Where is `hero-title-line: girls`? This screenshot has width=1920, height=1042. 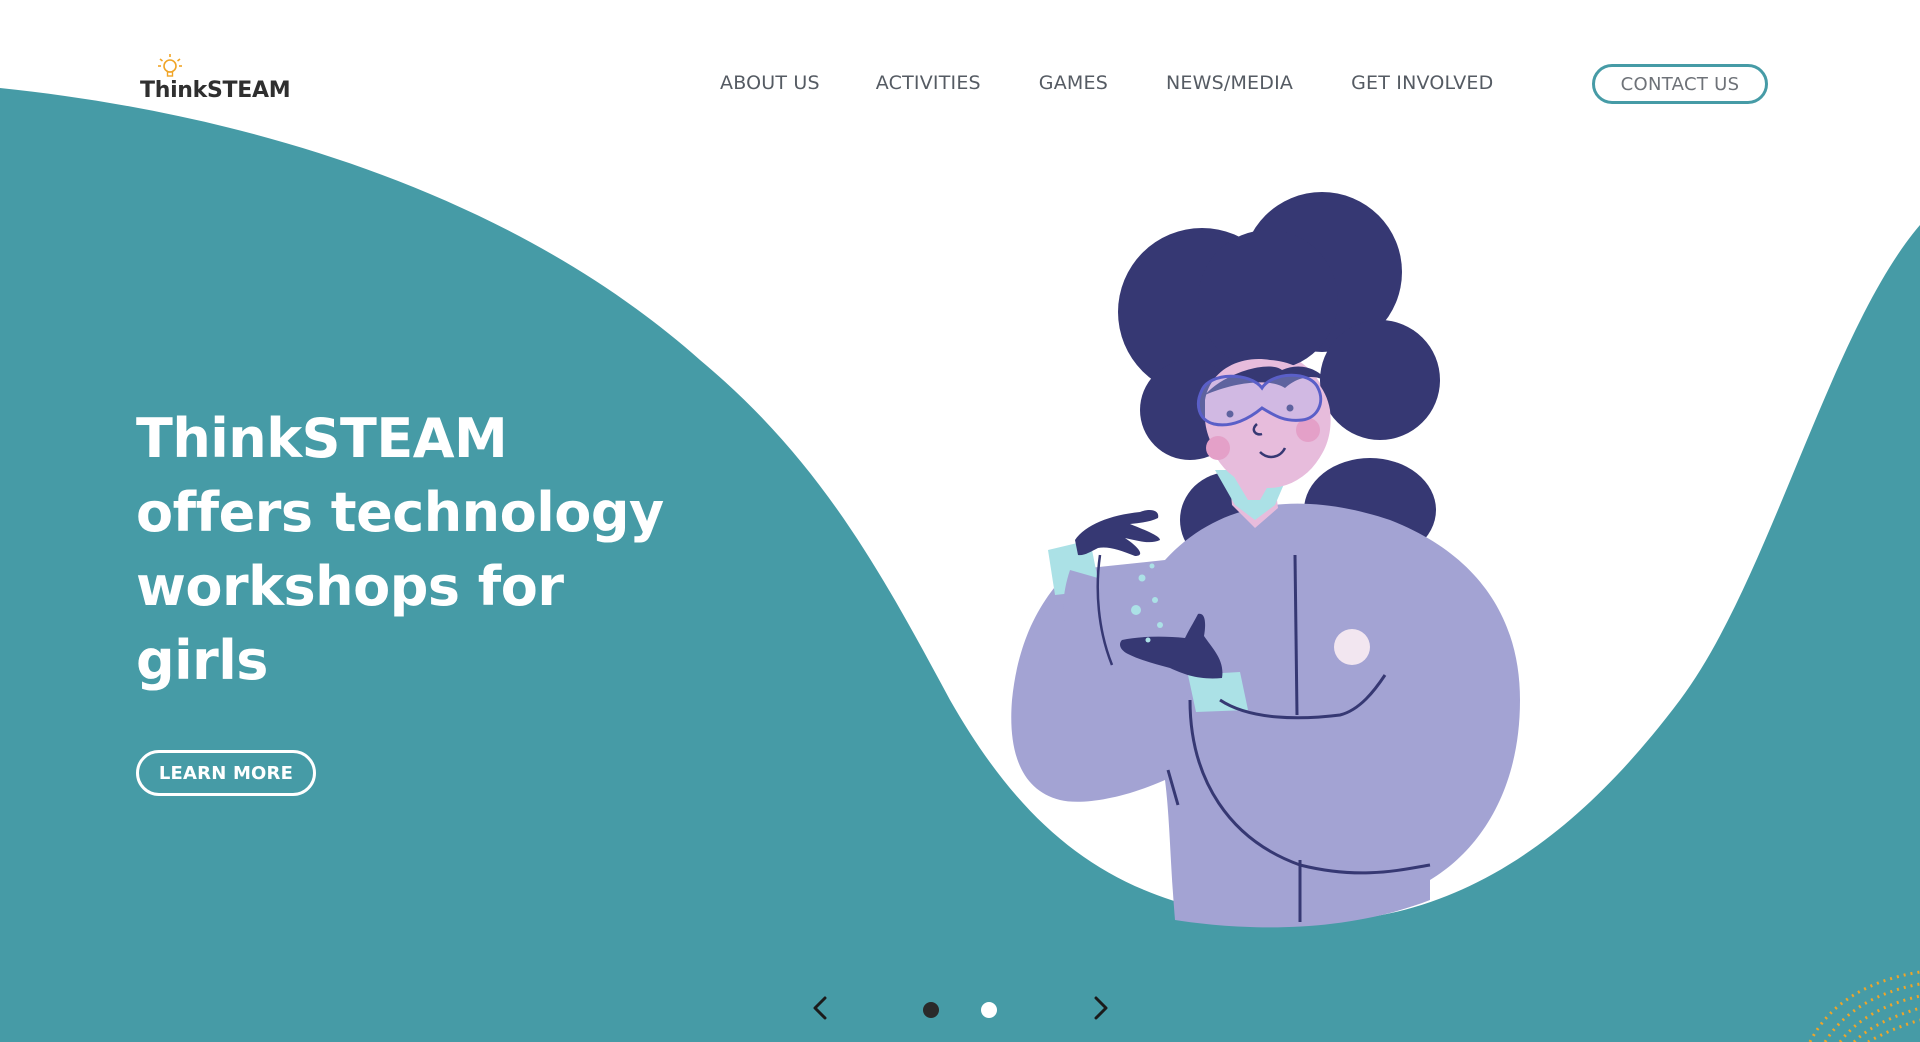 hero-title-line: girls is located at coordinates (202, 660).